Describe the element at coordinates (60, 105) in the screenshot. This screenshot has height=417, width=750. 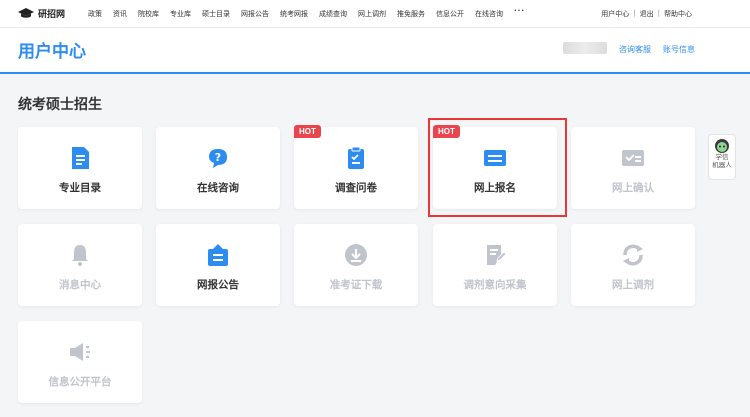
I see `section-title: 统考硕士招生` at that location.